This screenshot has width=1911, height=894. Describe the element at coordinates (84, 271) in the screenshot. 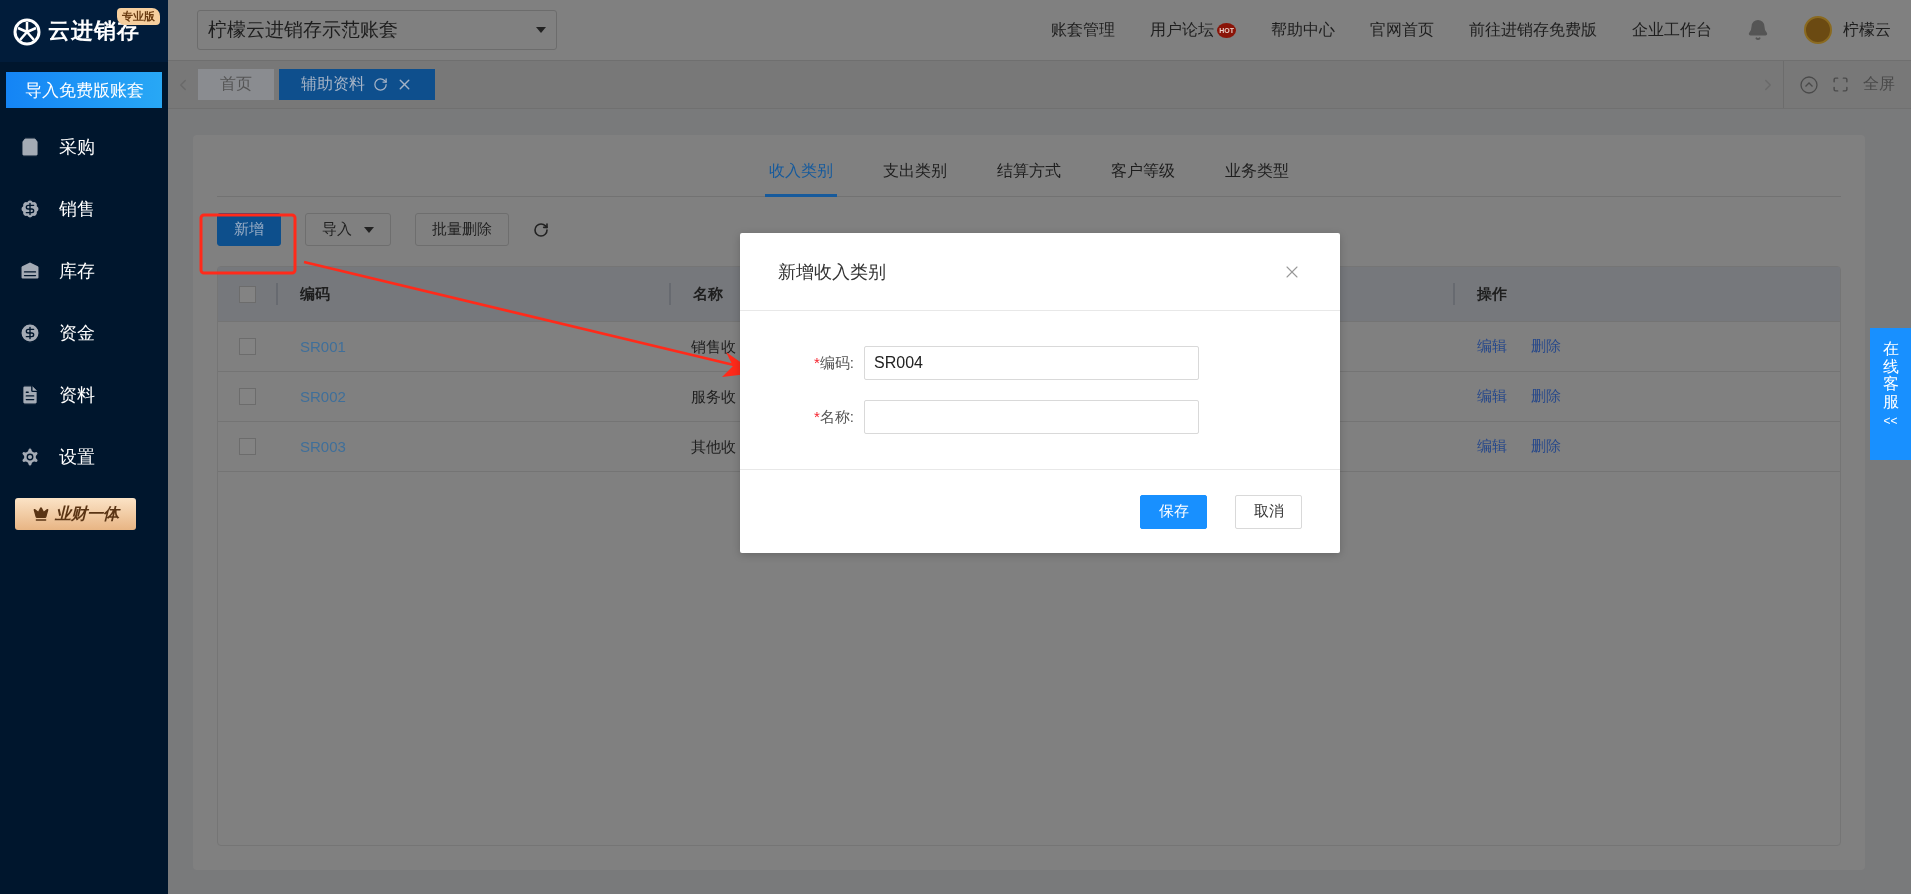

I see `sidebar-item: 库存` at that location.